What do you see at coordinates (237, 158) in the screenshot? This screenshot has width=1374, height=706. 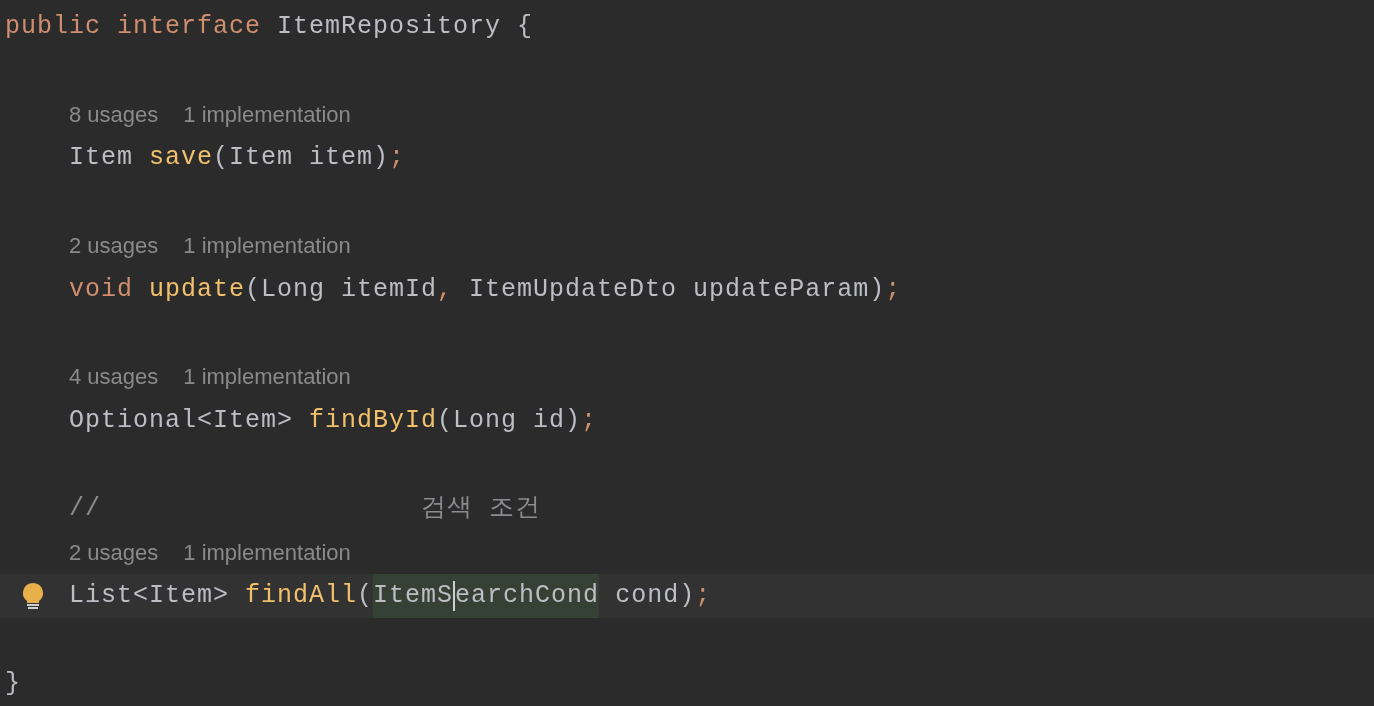 I see `code-line: Item save(Item item);` at bounding box center [237, 158].